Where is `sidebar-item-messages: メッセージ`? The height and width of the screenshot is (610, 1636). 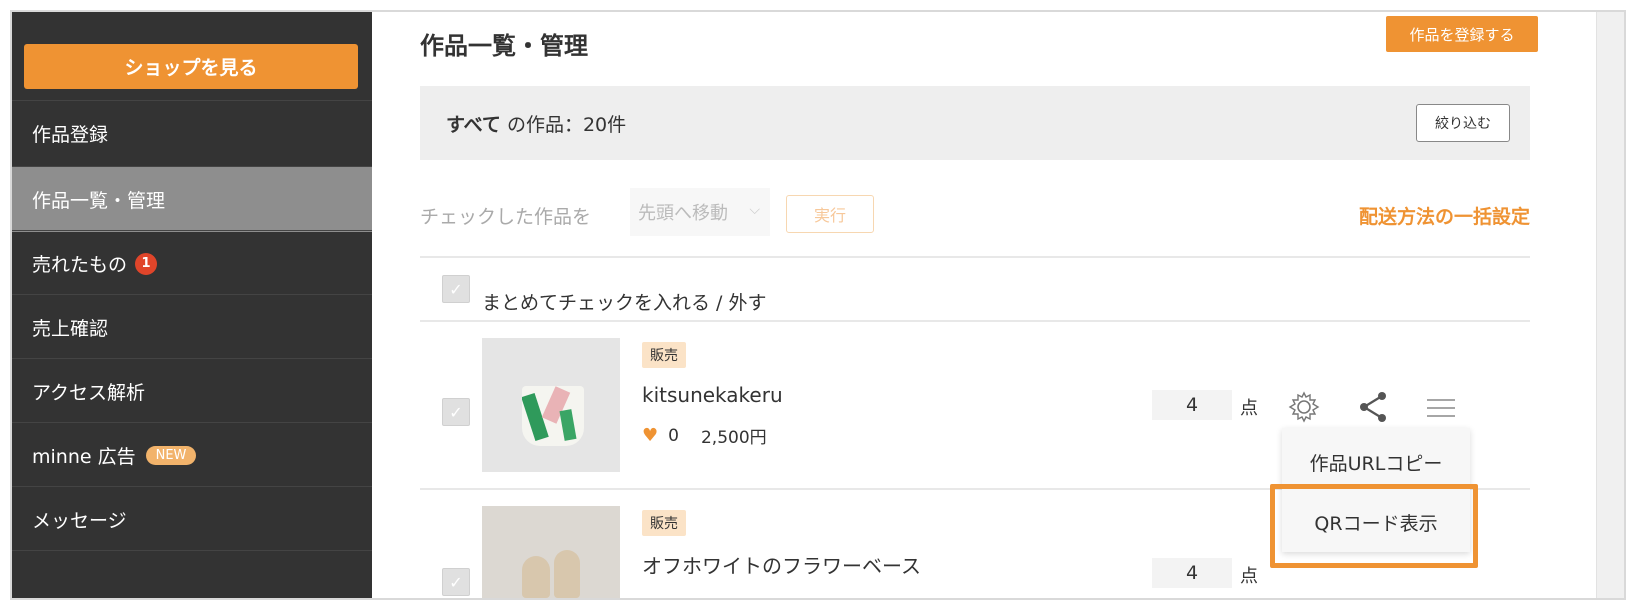
sidebar-item-messages: メッセージ is located at coordinates (192, 519).